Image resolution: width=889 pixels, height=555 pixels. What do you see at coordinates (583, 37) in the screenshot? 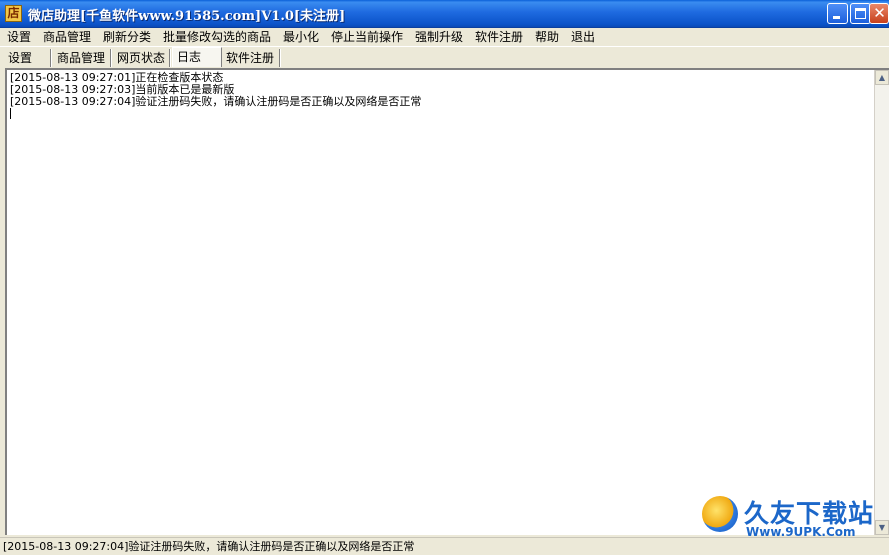
I see `menu-exit: 退出` at bounding box center [583, 37].